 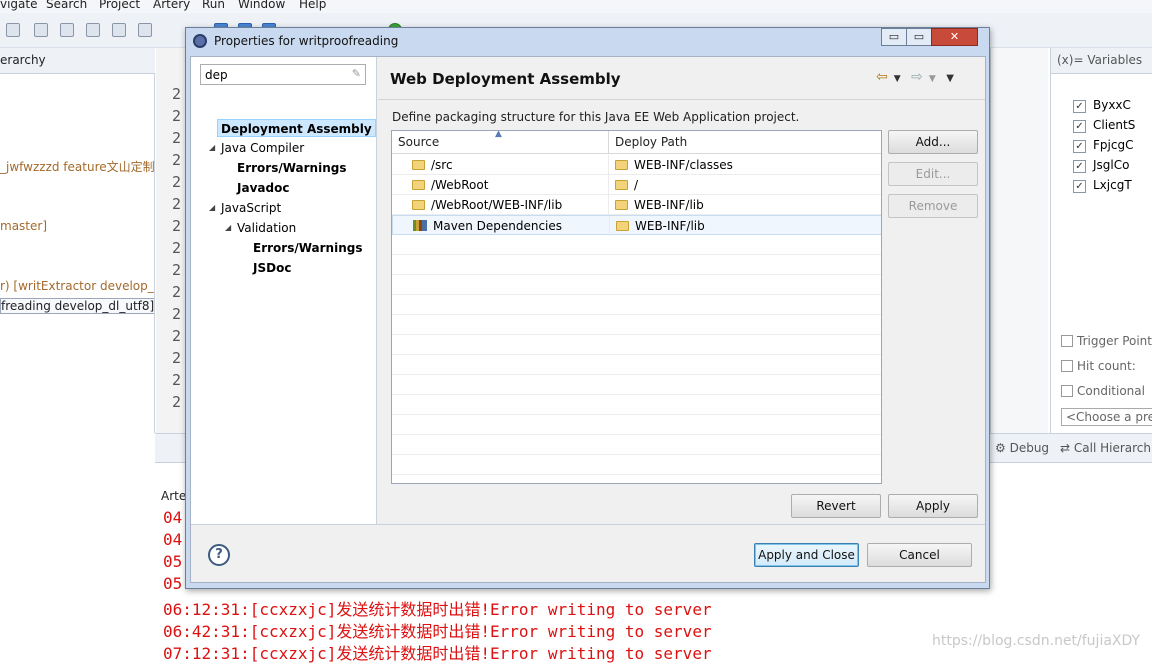 I want to click on table-row: /WebRoot/WEB-INF/lib WEB-INF/lib, so click(x=636, y=205).